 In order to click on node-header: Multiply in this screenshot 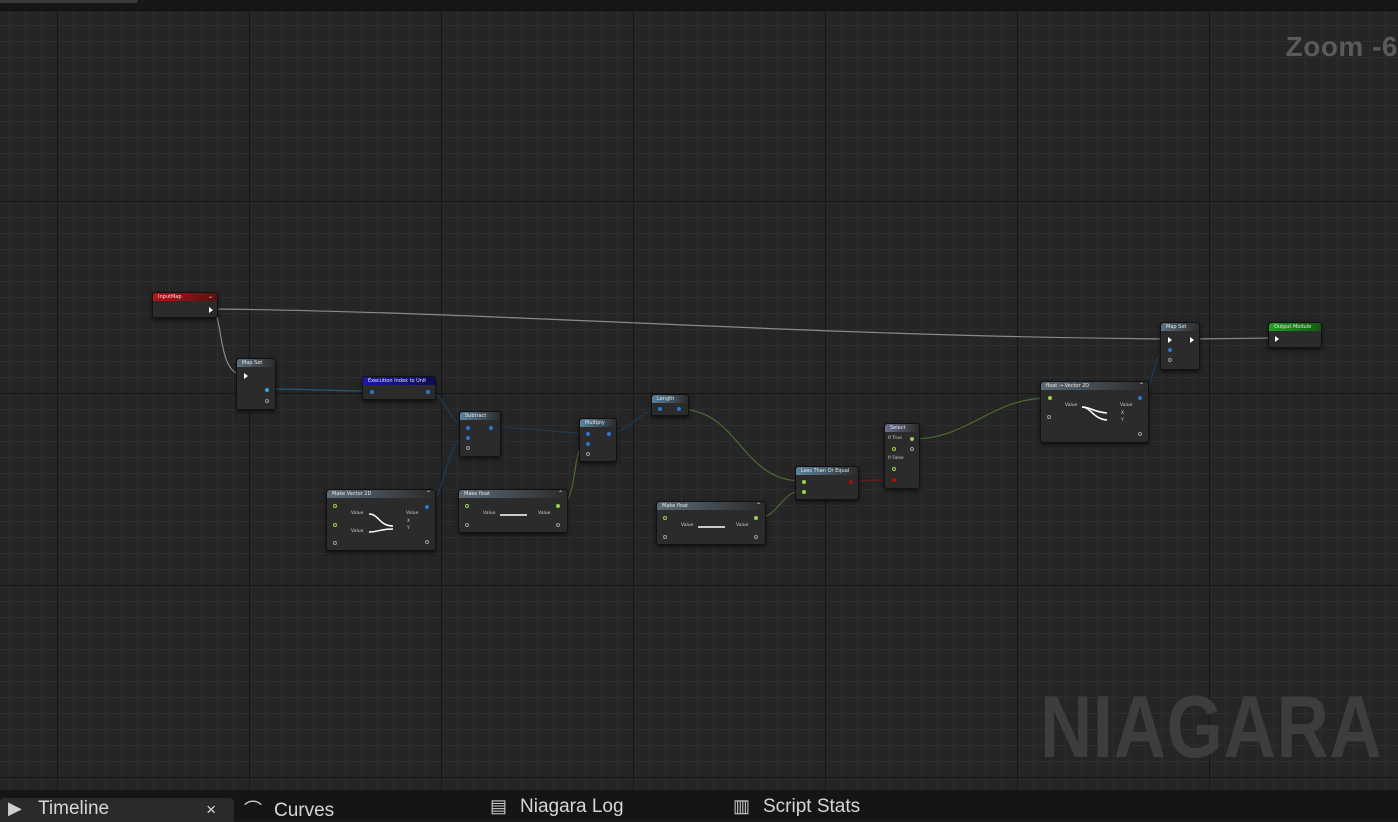, I will do `click(598, 423)`.